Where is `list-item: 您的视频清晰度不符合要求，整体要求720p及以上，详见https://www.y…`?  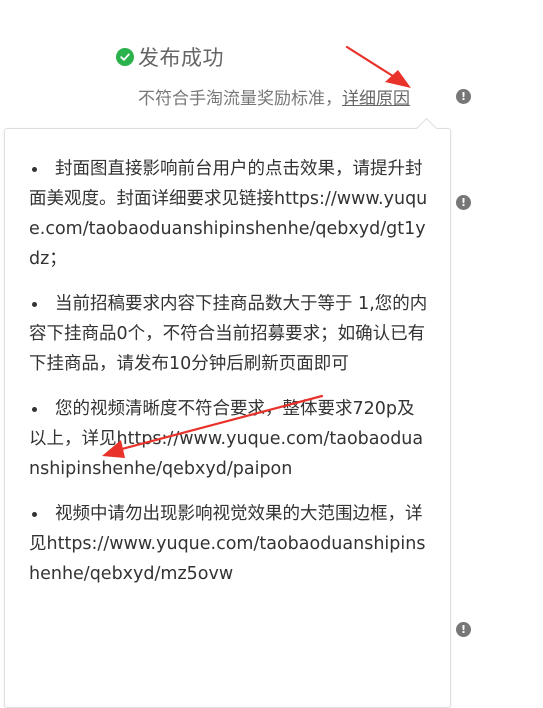 list-item: 您的视频清晰度不符合要求，整体要求720p及以上，详见https://www.y… is located at coordinates (229, 439).